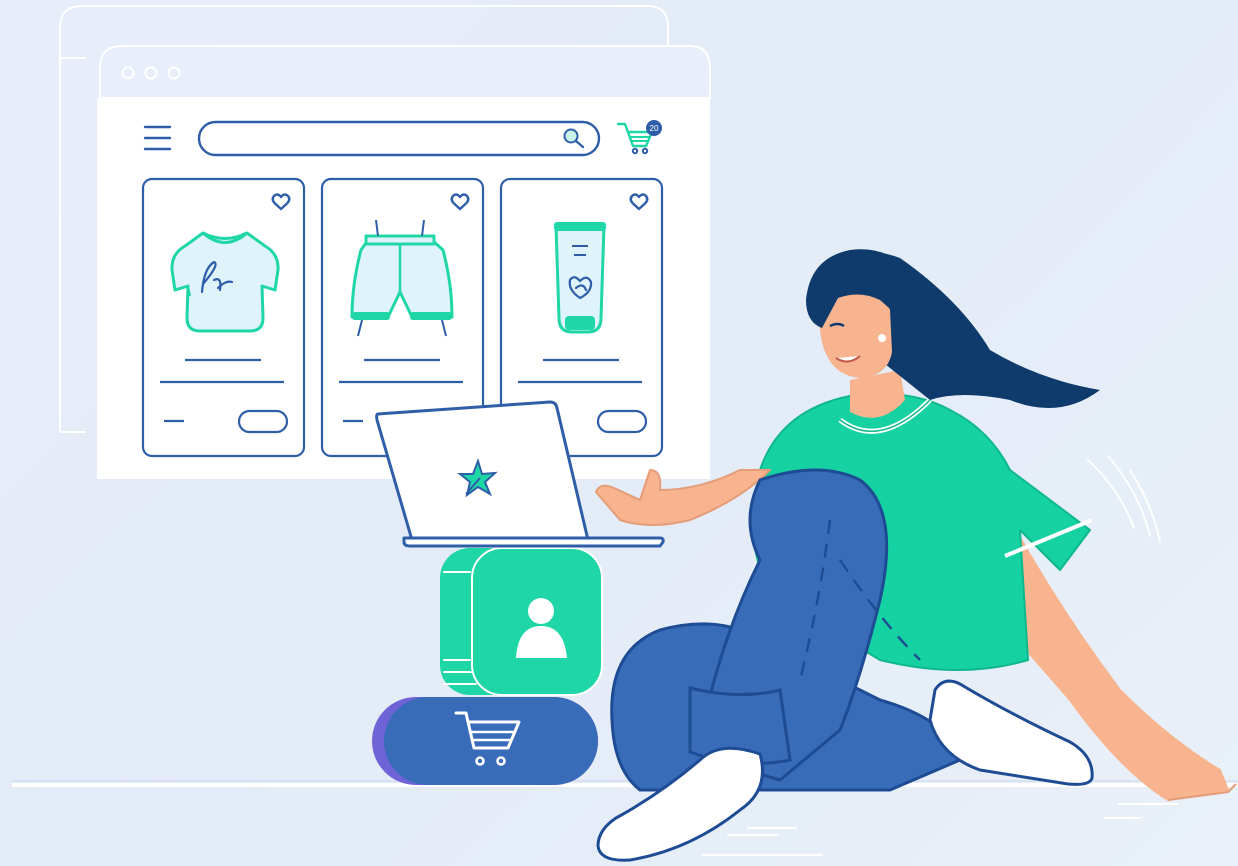 The width and height of the screenshot is (1238, 866). Describe the element at coordinates (521, 621) in the screenshot. I see `profile-block` at that location.